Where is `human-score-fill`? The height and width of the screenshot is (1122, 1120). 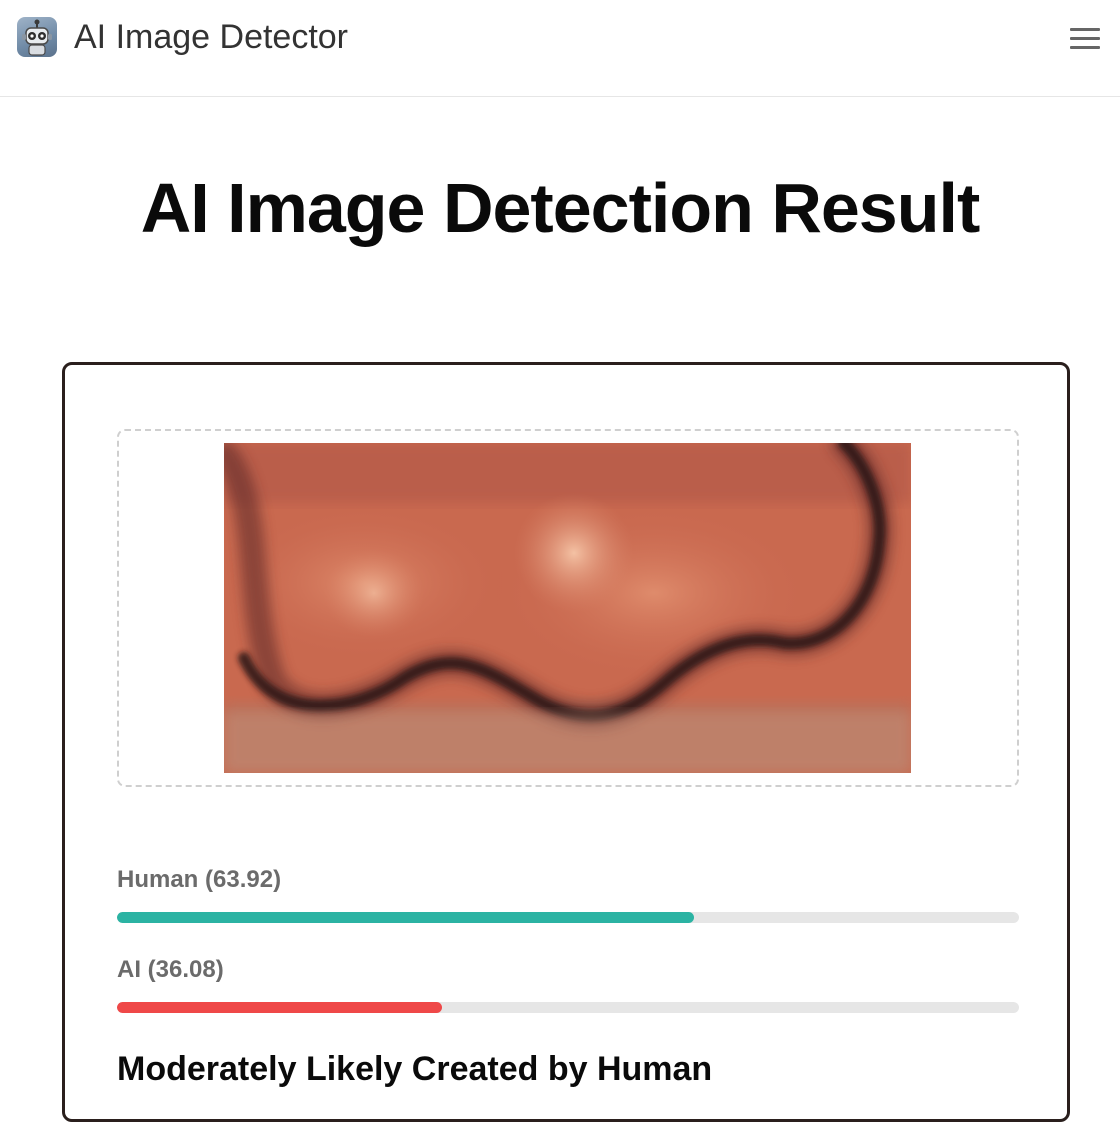 human-score-fill is located at coordinates (405, 917).